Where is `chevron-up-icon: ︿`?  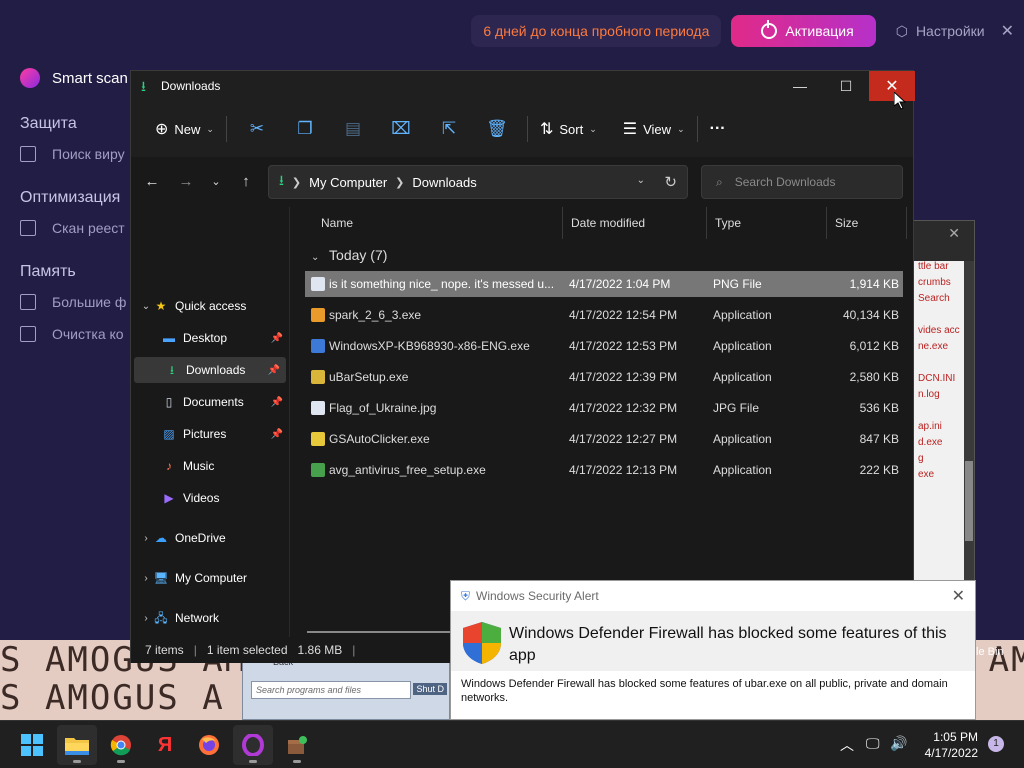 chevron-up-icon: ︿ is located at coordinates (847, 745).